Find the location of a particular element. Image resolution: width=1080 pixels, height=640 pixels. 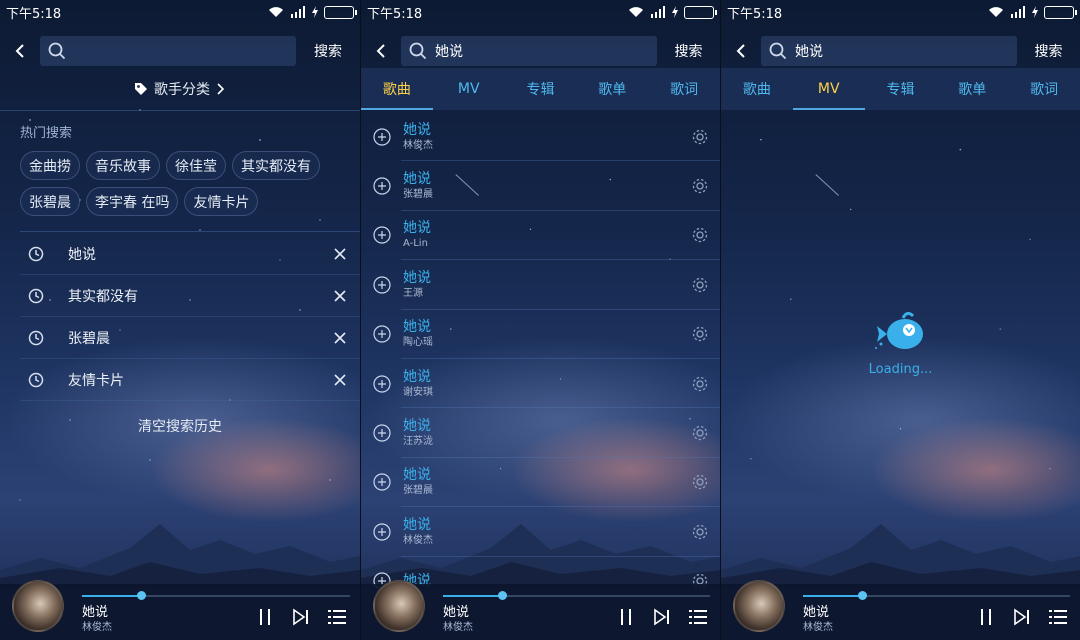

song-info: 她说 张碧晨 is located at coordinates (541, 482).